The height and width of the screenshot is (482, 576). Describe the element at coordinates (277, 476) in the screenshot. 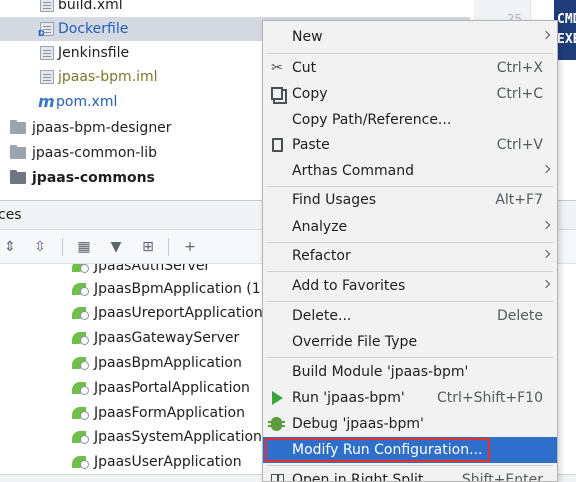

I see `split-icon` at that location.